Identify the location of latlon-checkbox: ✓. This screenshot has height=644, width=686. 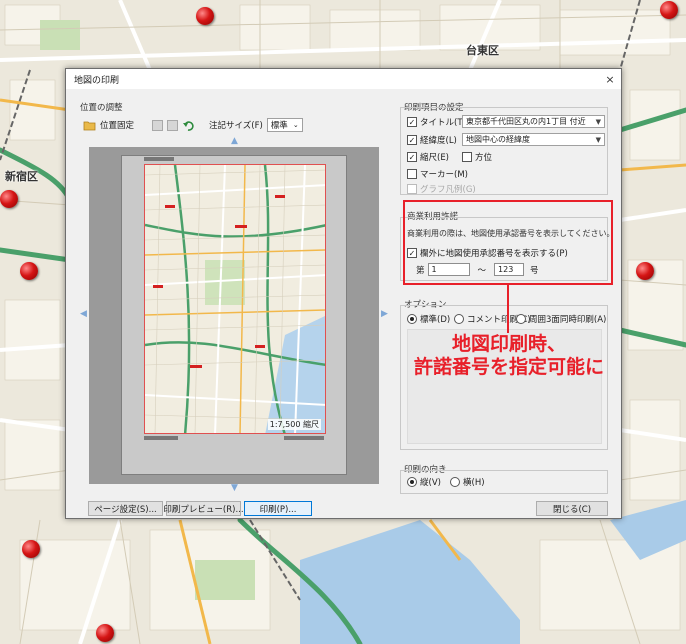
(412, 140).